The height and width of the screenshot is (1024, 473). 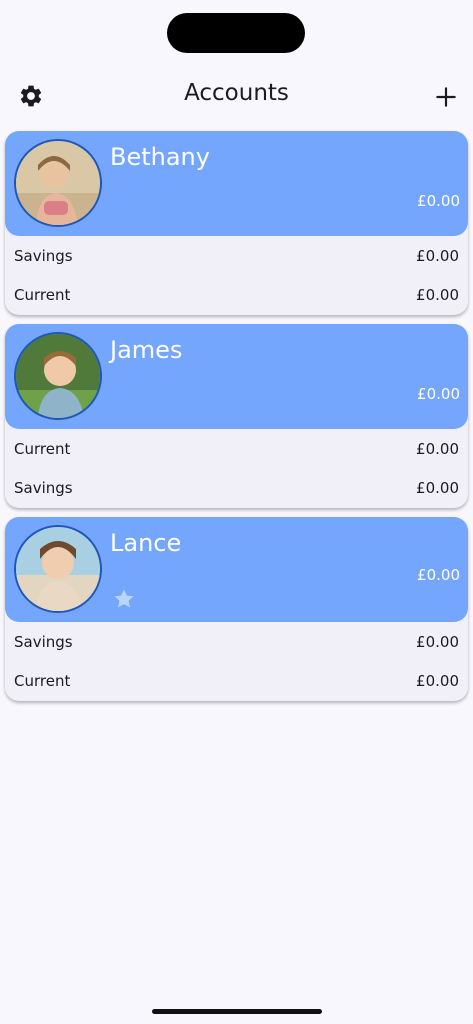 I want to click on top-app-bar: Accounts, so click(x=236, y=96).